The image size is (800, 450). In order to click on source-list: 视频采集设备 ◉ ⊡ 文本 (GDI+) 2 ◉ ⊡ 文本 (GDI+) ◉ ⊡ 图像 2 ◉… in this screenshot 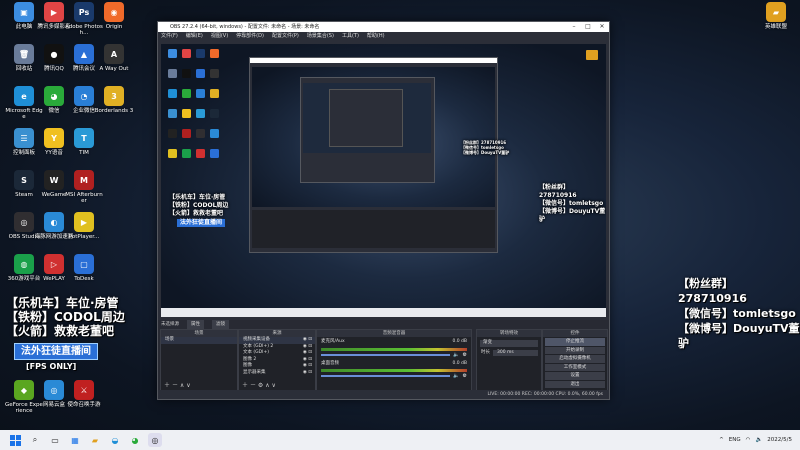, I will do `click(277, 356)`.